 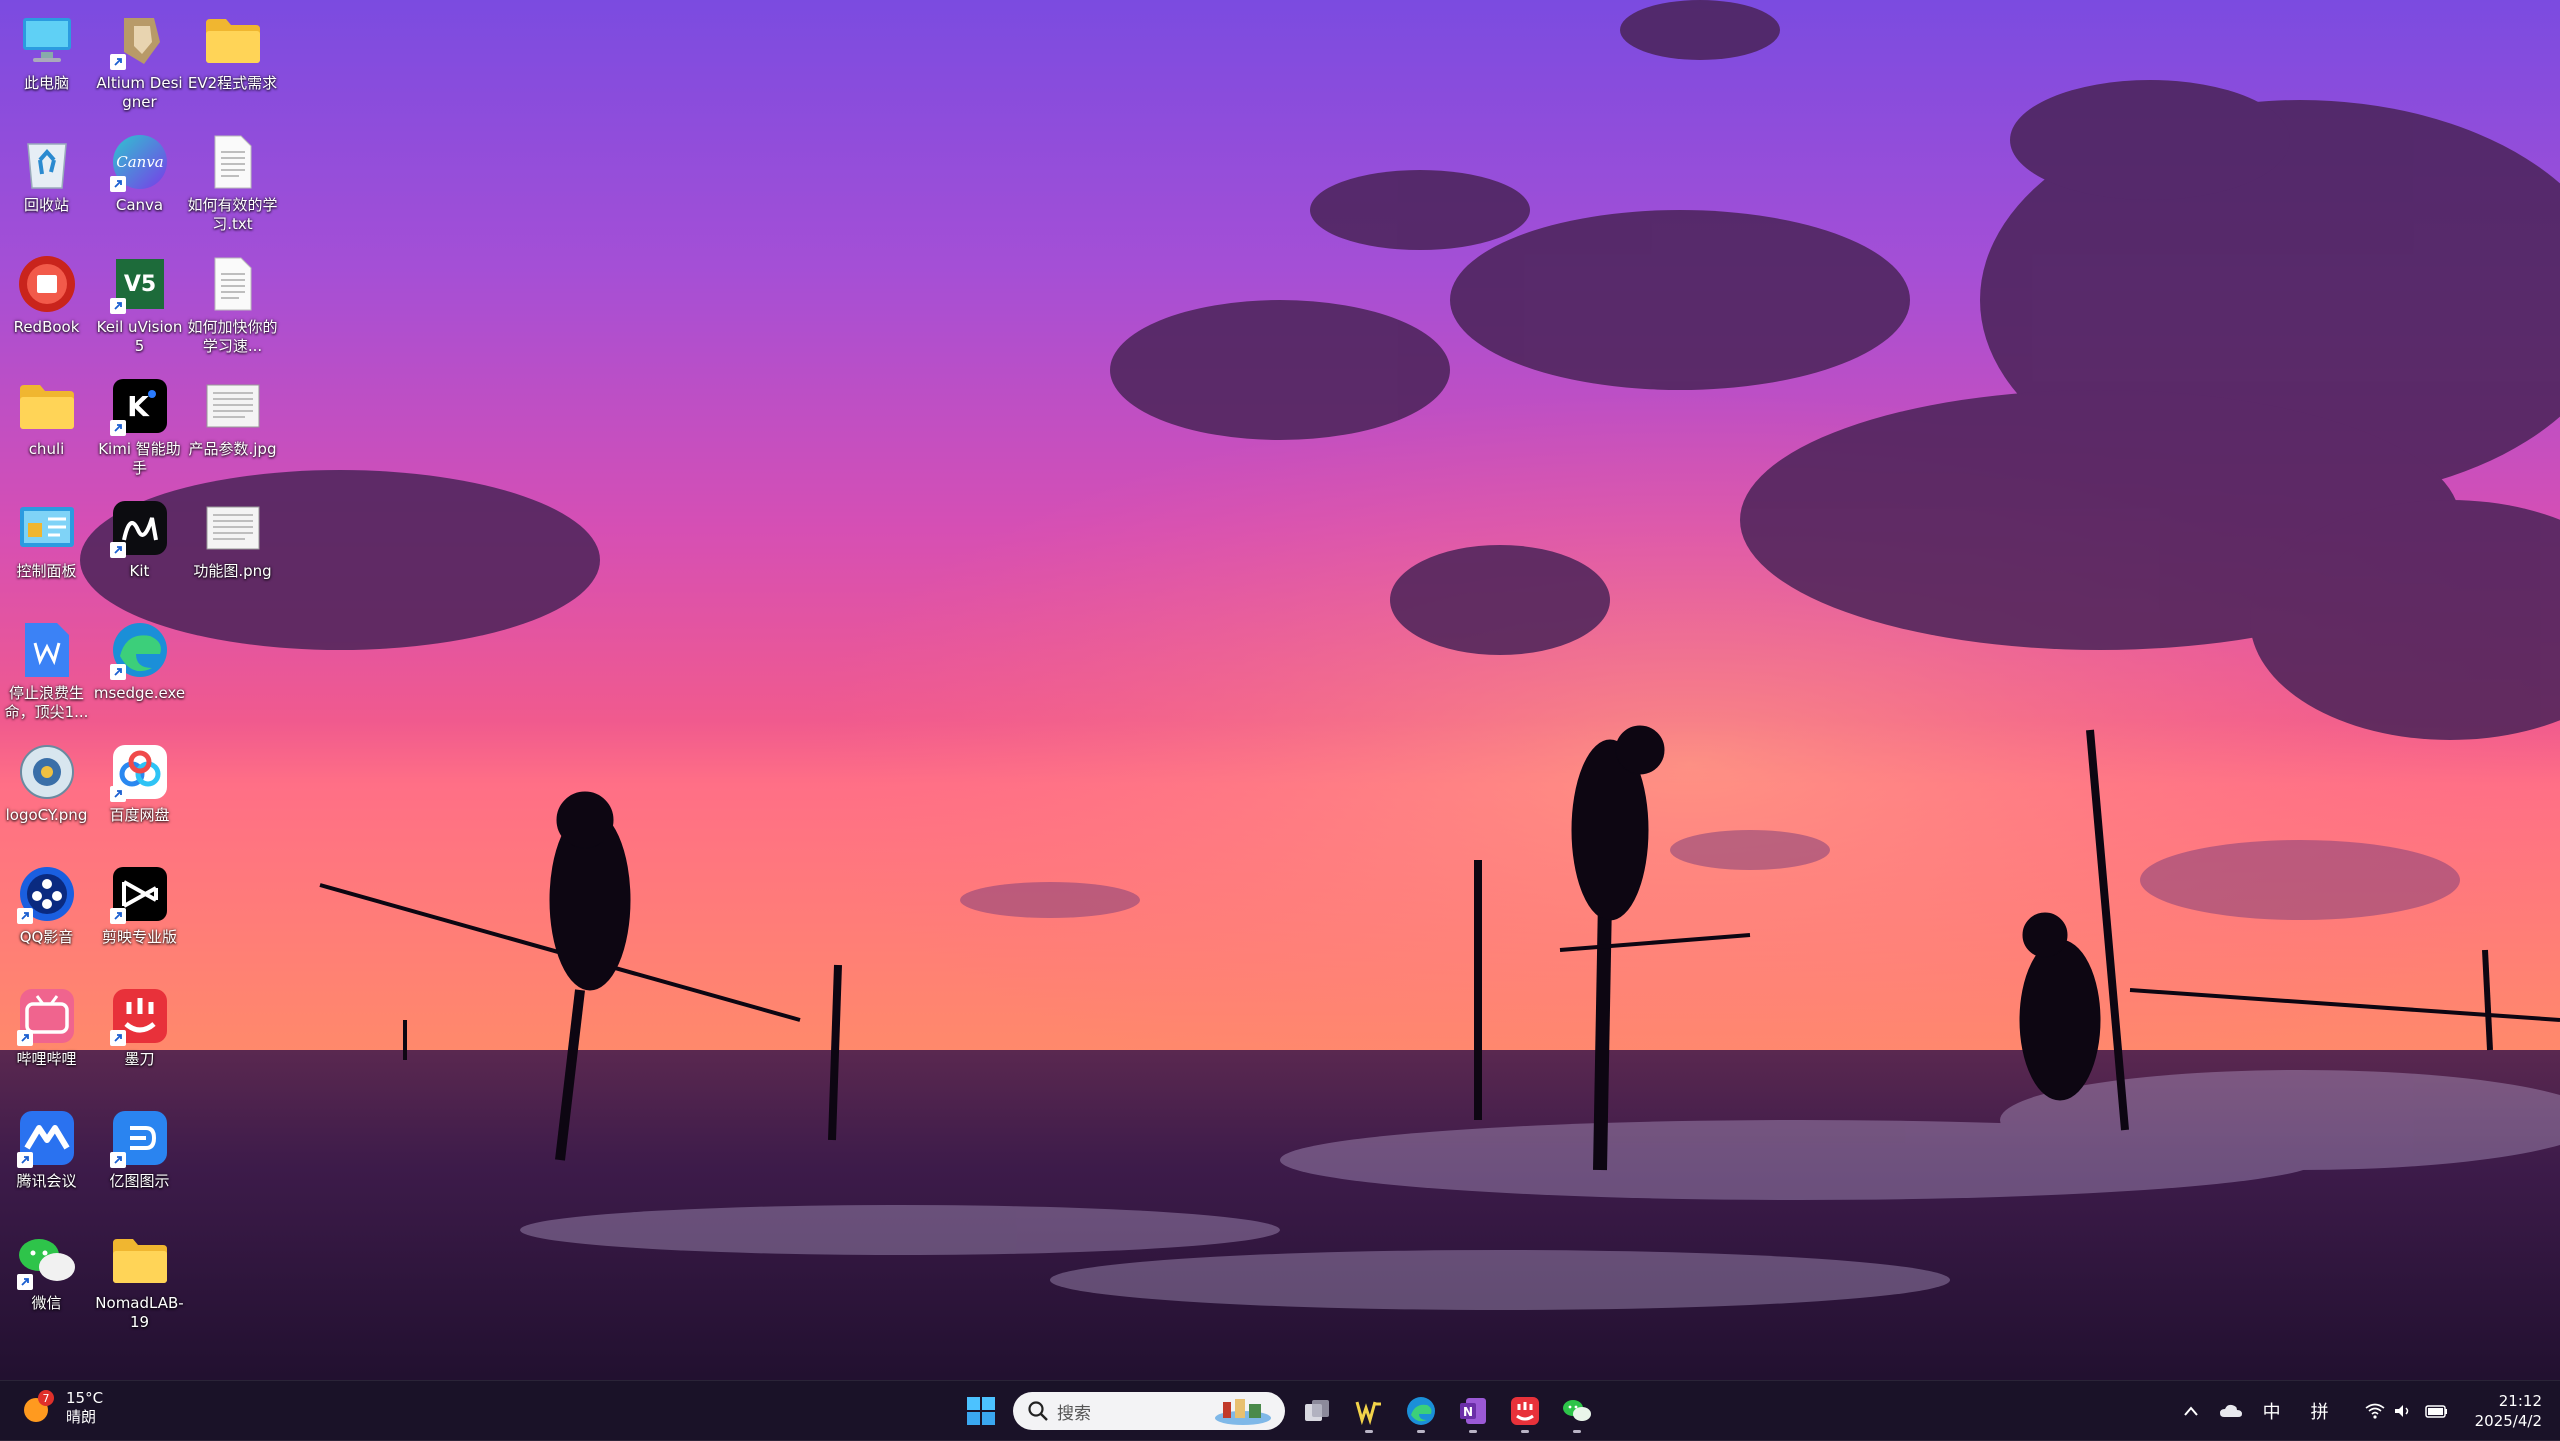 What do you see at coordinates (140, 1260) in the screenshot?
I see `folder-icon` at bounding box center [140, 1260].